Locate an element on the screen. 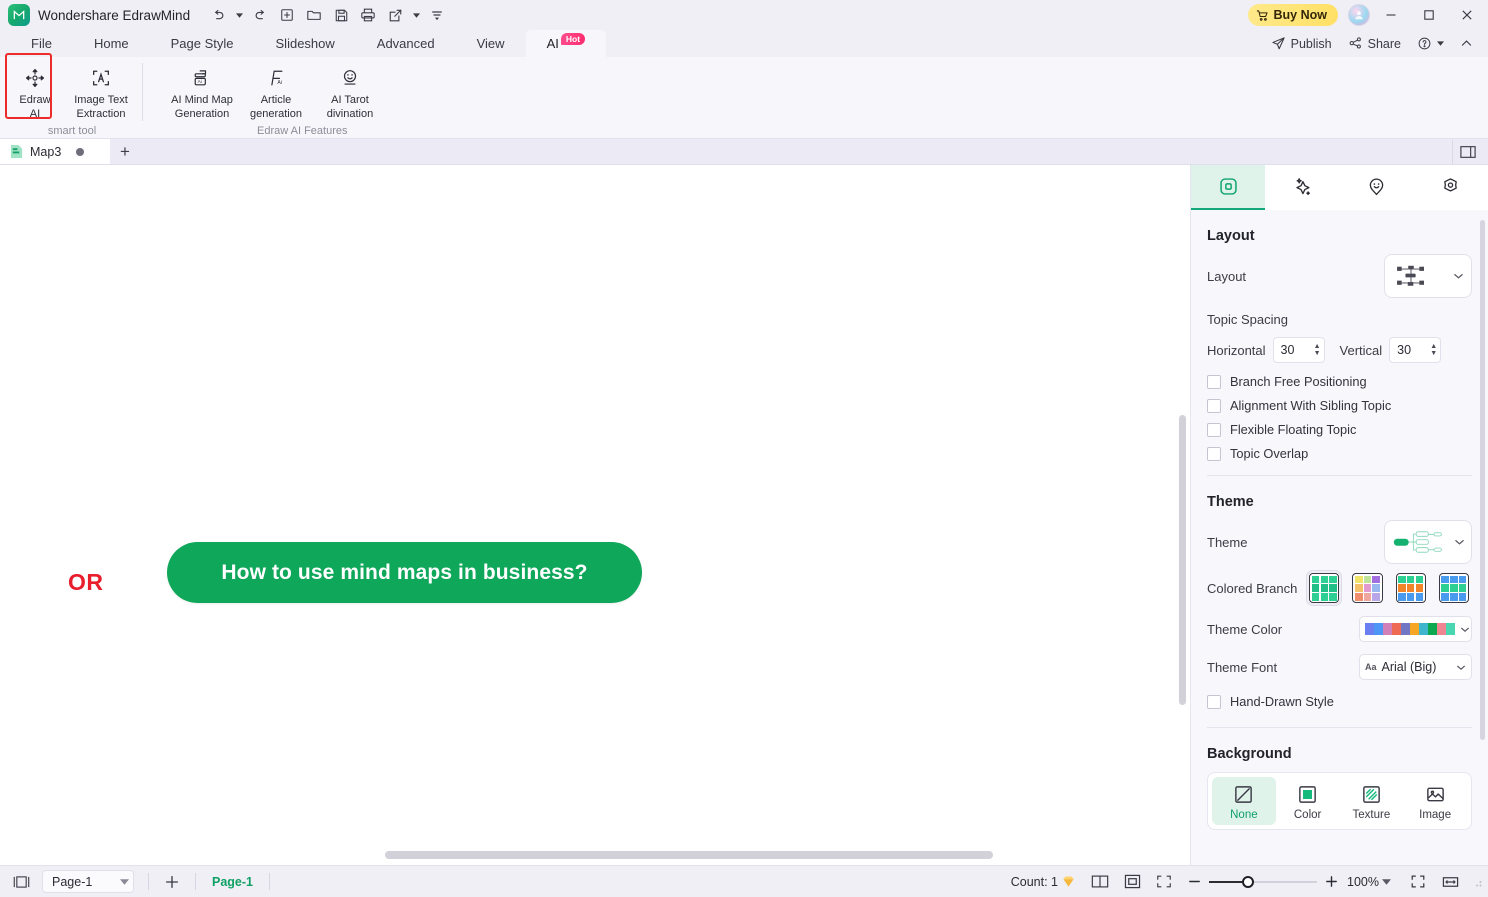  menu-item-file: File is located at coordinates (41, 43).